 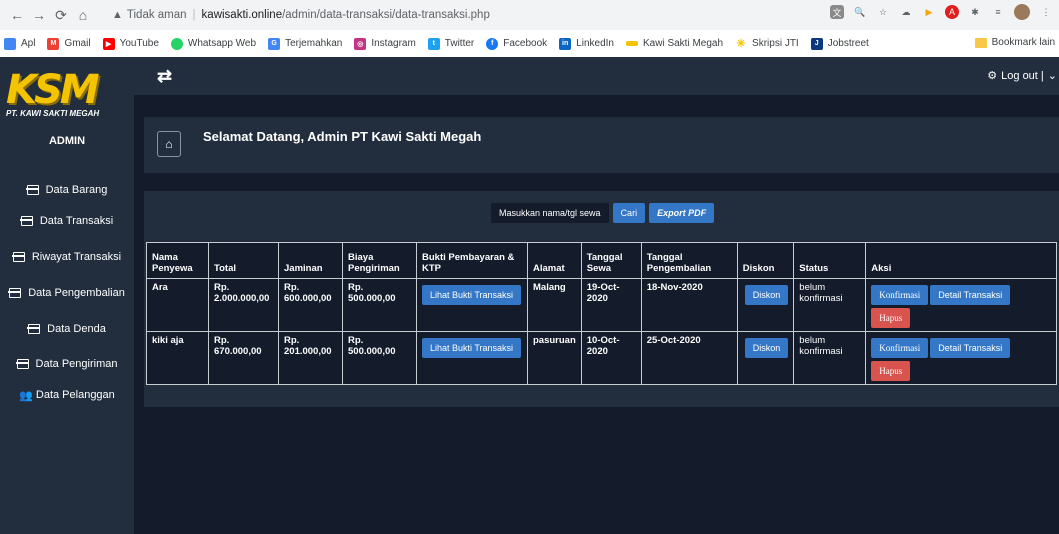 I want to click on cell-alamat: Malang, so click(x=554, y=305).